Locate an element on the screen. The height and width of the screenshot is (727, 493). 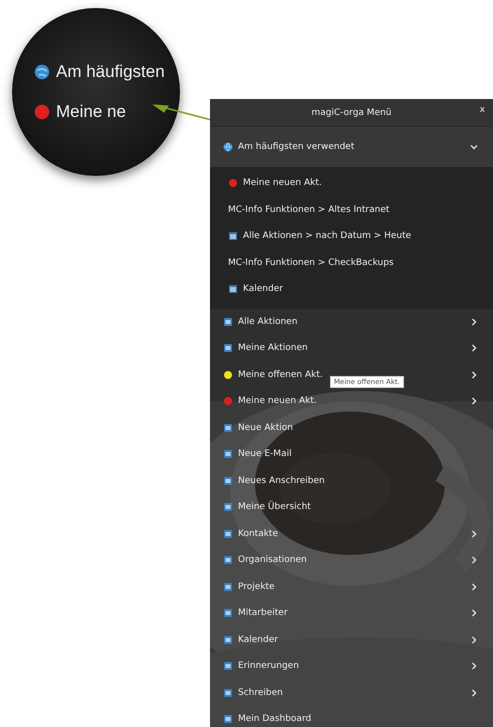
menu-item: MC-Info Funktionen > CheckBackups is located at coordinates (351, 263).